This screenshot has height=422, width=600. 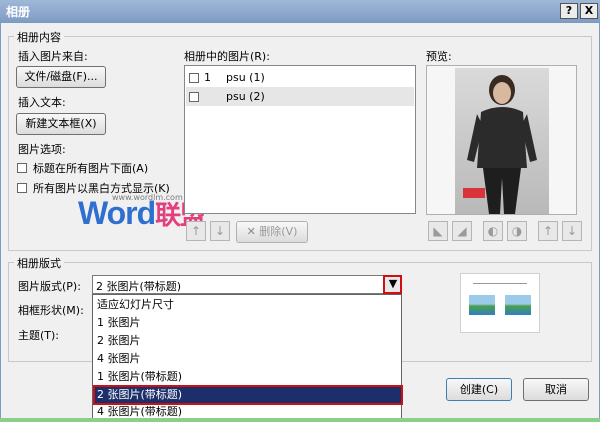 I want to click on close-button: X, so click(x=589, y=11).